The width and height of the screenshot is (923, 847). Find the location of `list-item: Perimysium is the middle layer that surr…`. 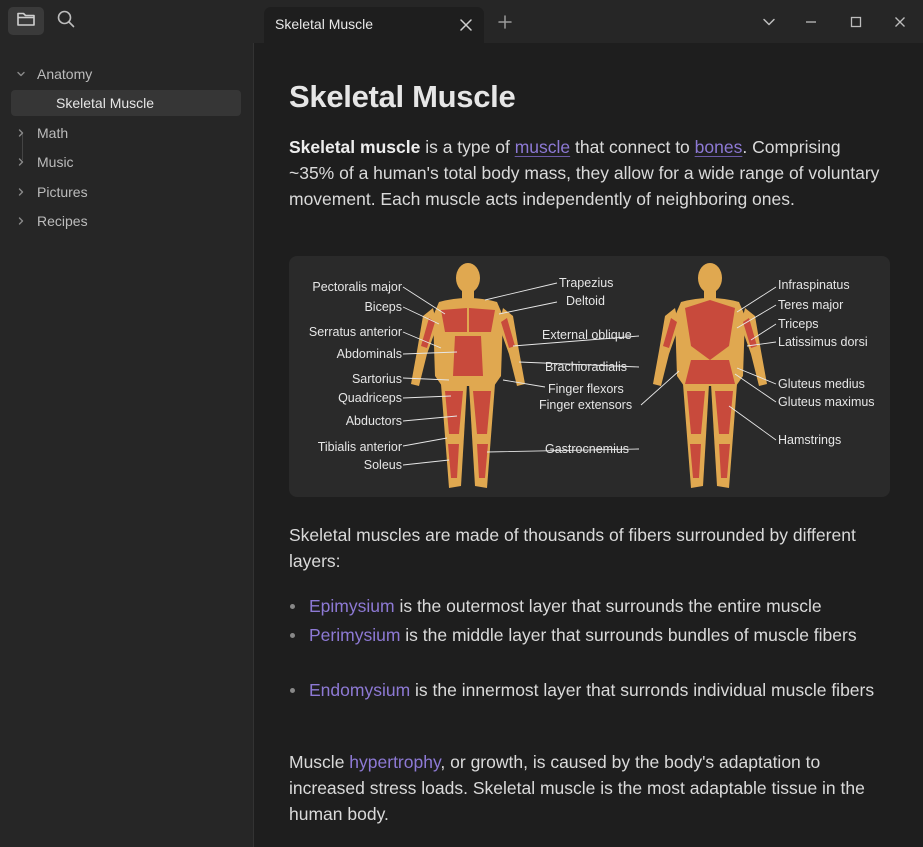

list-item: Perimysium is the middle layer that surr… is located at coordinates (587, 635).